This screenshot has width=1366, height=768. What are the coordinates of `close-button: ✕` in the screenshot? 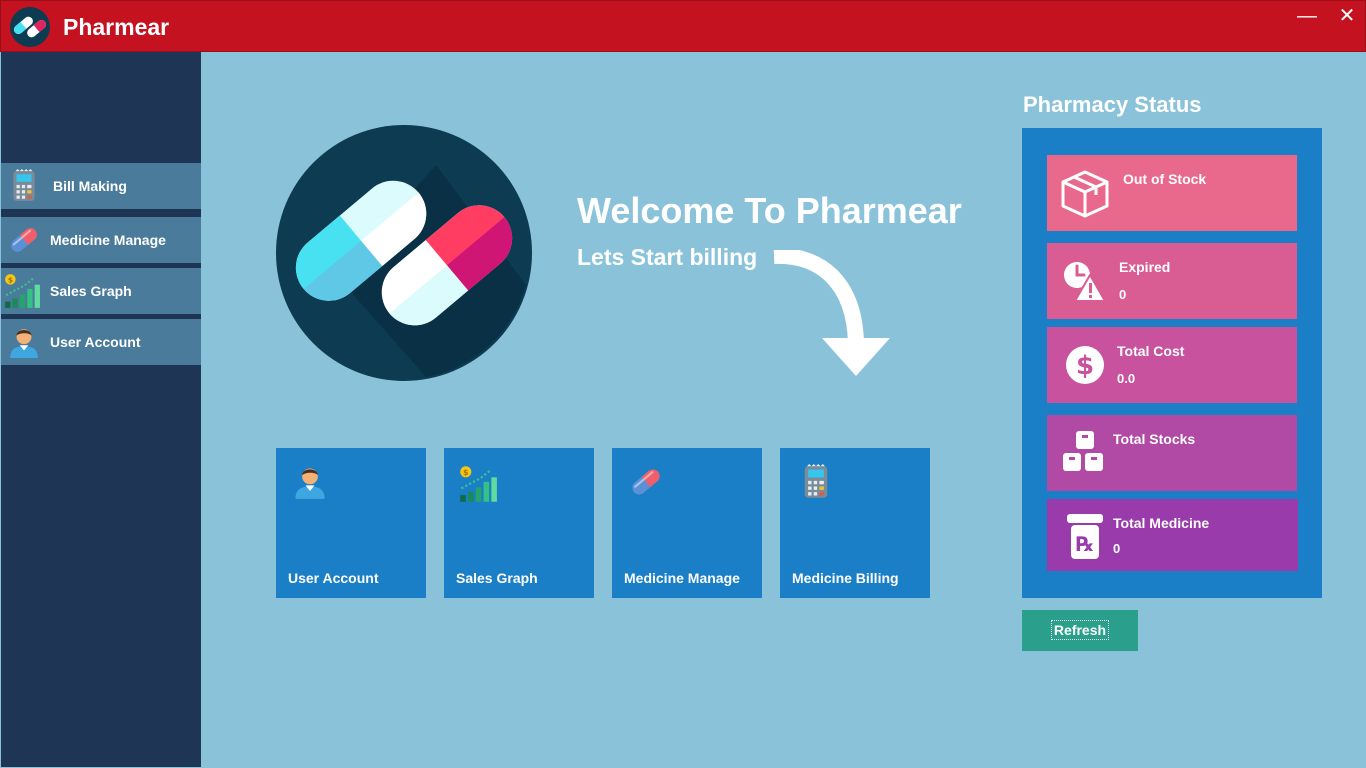 It's located at (1347, 17).